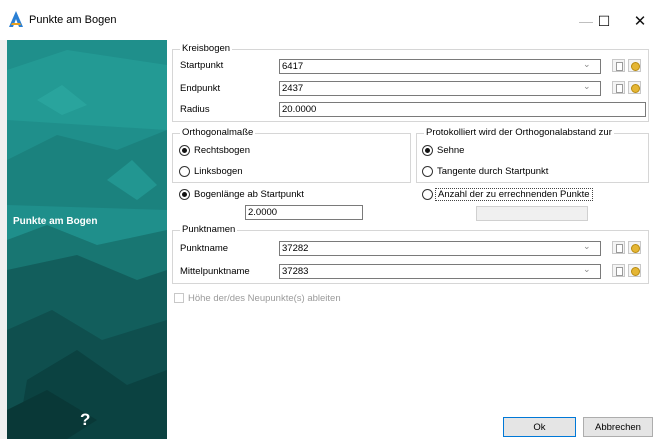  I want to click on linksbogen-radio, so click(184, 171).